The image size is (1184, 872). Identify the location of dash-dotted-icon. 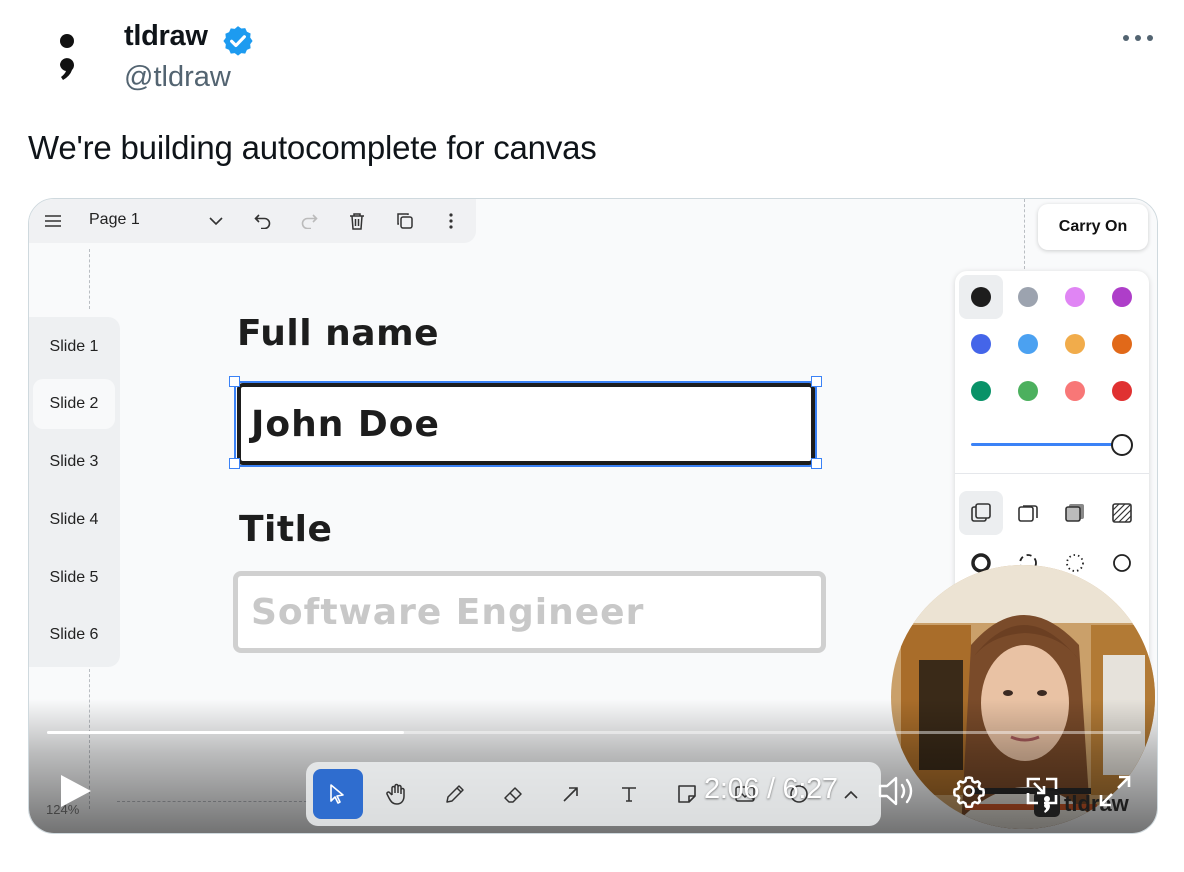
(1075, 563).